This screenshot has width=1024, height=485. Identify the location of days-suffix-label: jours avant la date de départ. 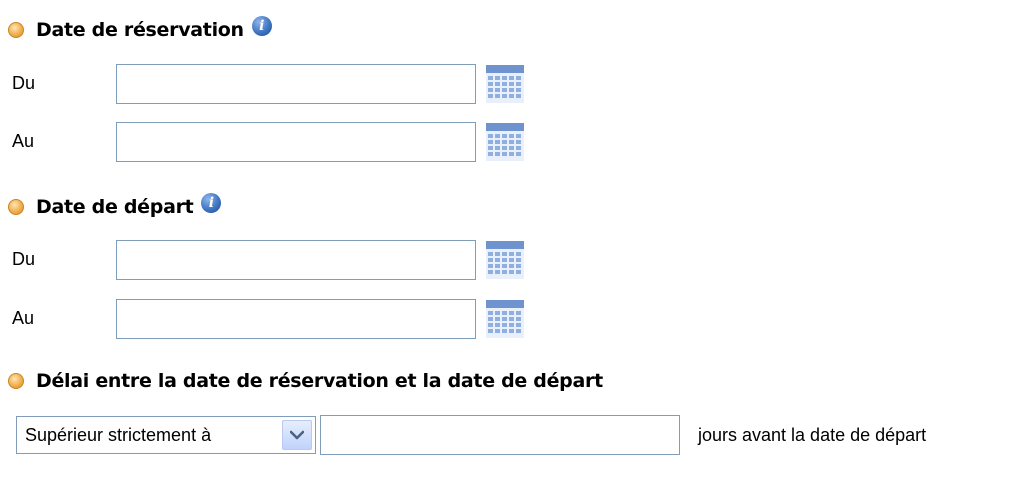
(812, 435).